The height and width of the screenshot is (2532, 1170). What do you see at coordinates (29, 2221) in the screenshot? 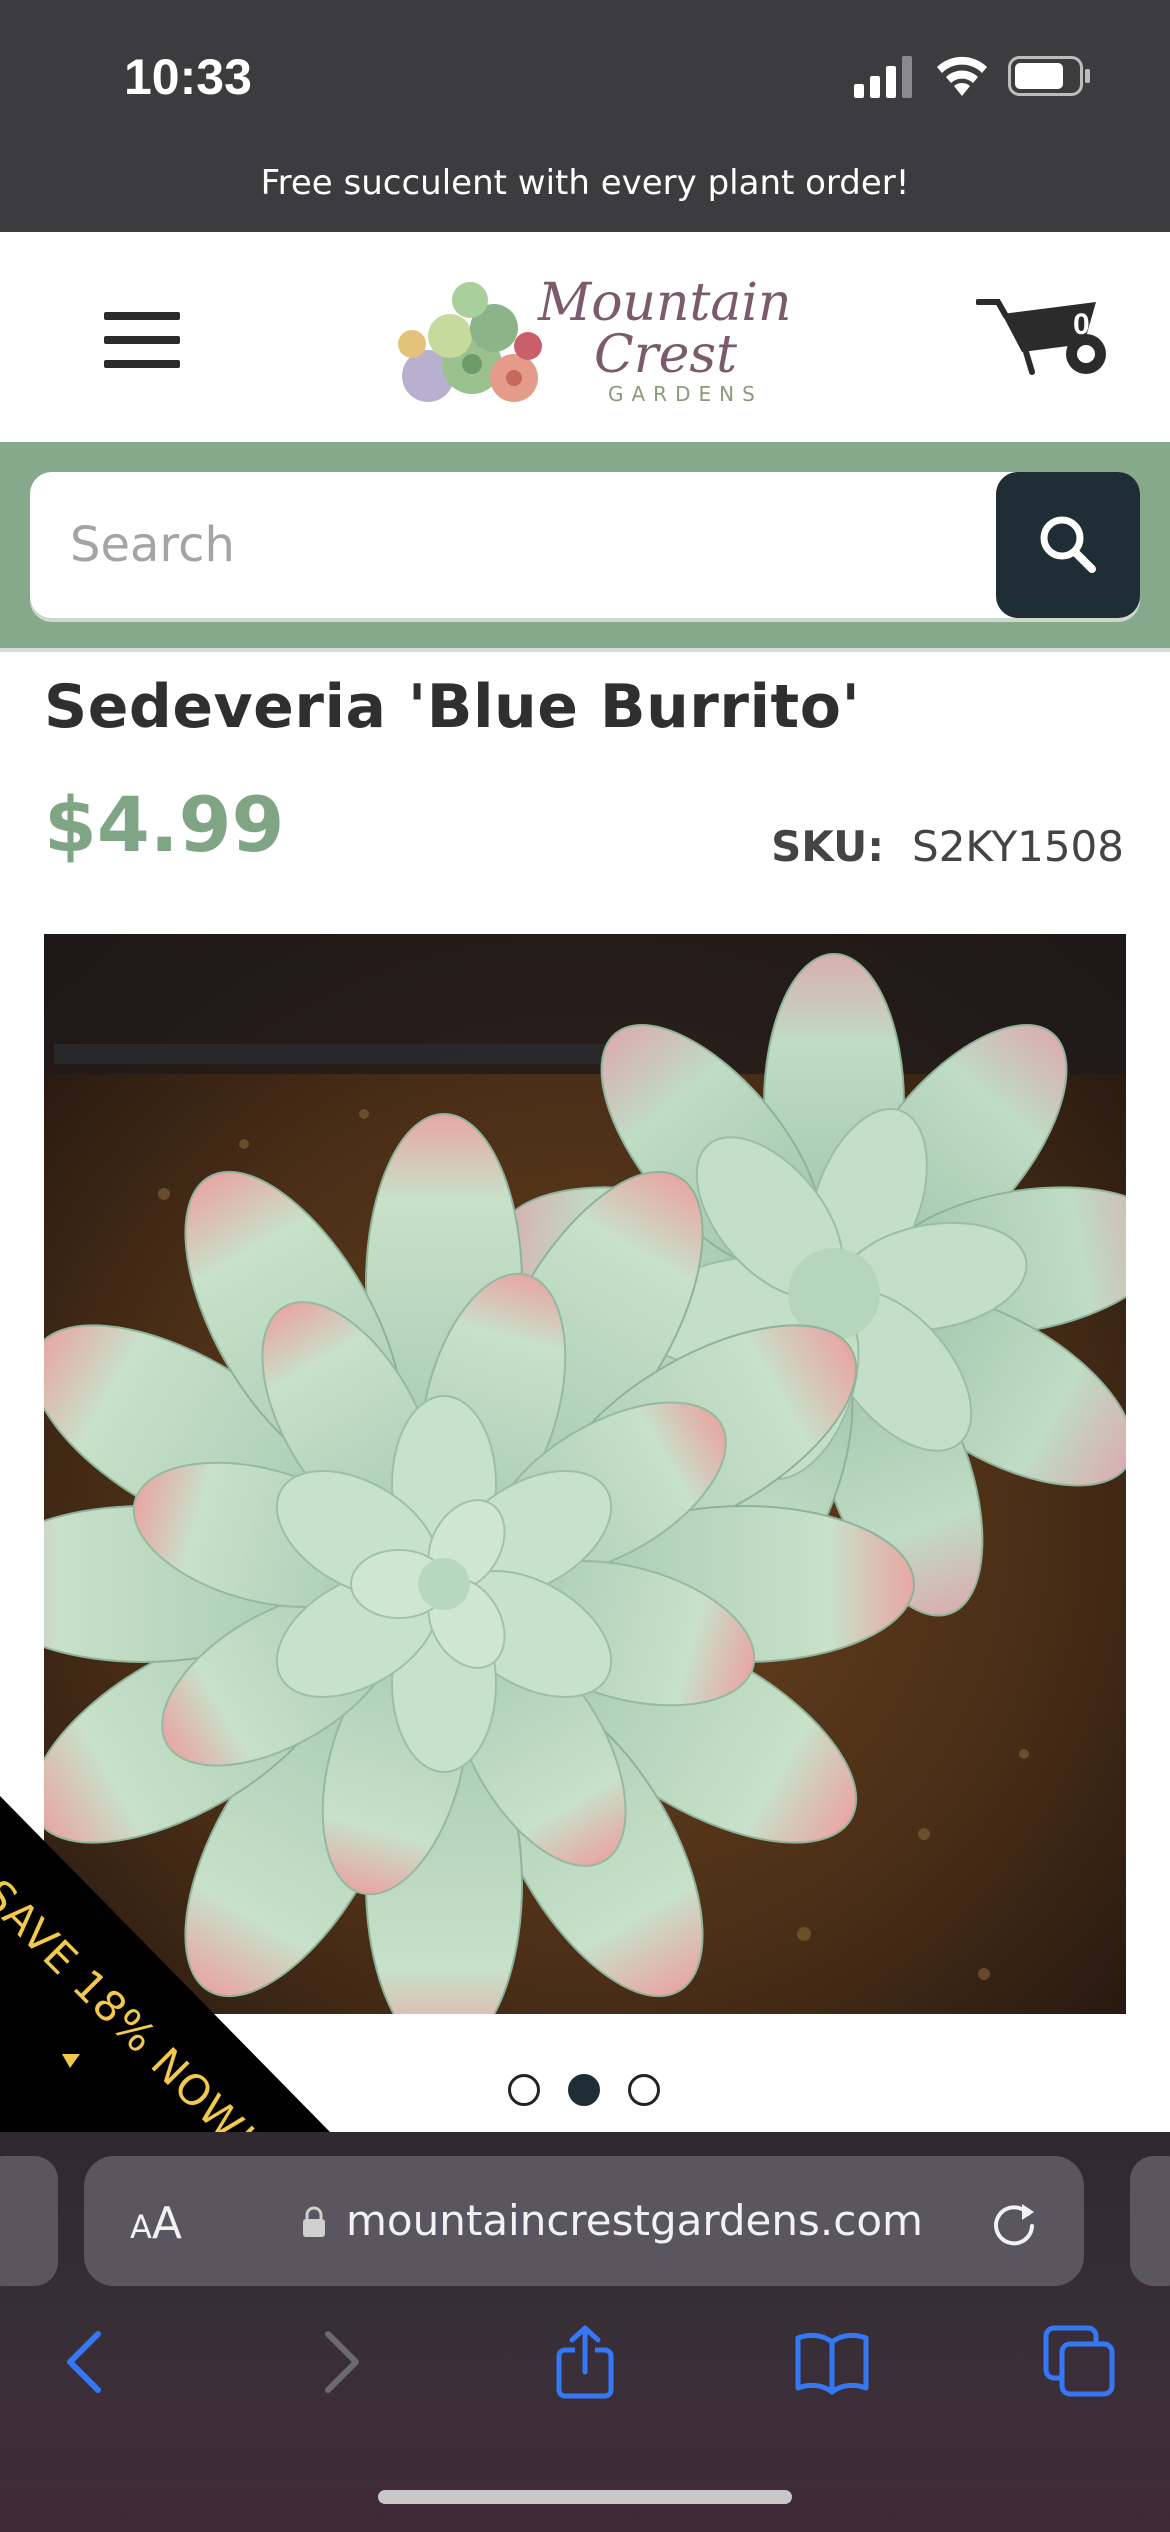
I see `previous-tab-preview` at bounding box center [29, 2221].